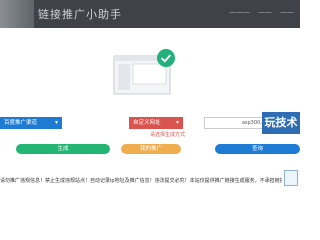 This screenshot has height=240, width=320. What do you see at coordinates (124, 77) in the screenshot?
I see `window-sidebar` at bounding box center [124, 77].